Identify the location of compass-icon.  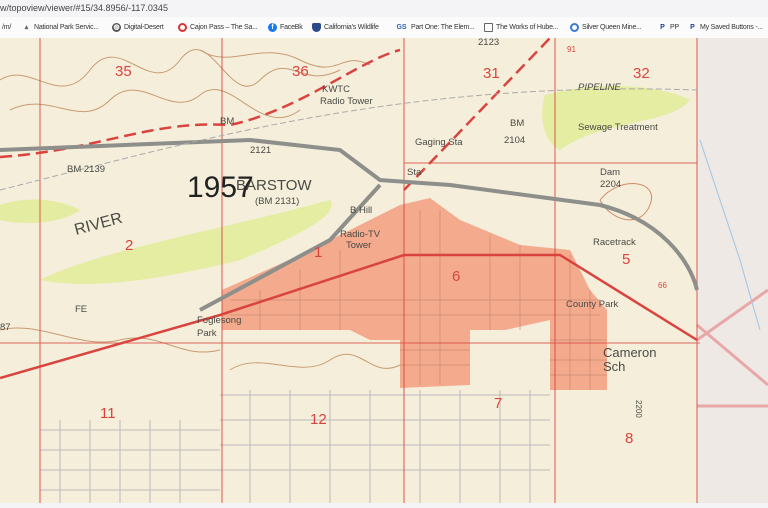
(574, 27).